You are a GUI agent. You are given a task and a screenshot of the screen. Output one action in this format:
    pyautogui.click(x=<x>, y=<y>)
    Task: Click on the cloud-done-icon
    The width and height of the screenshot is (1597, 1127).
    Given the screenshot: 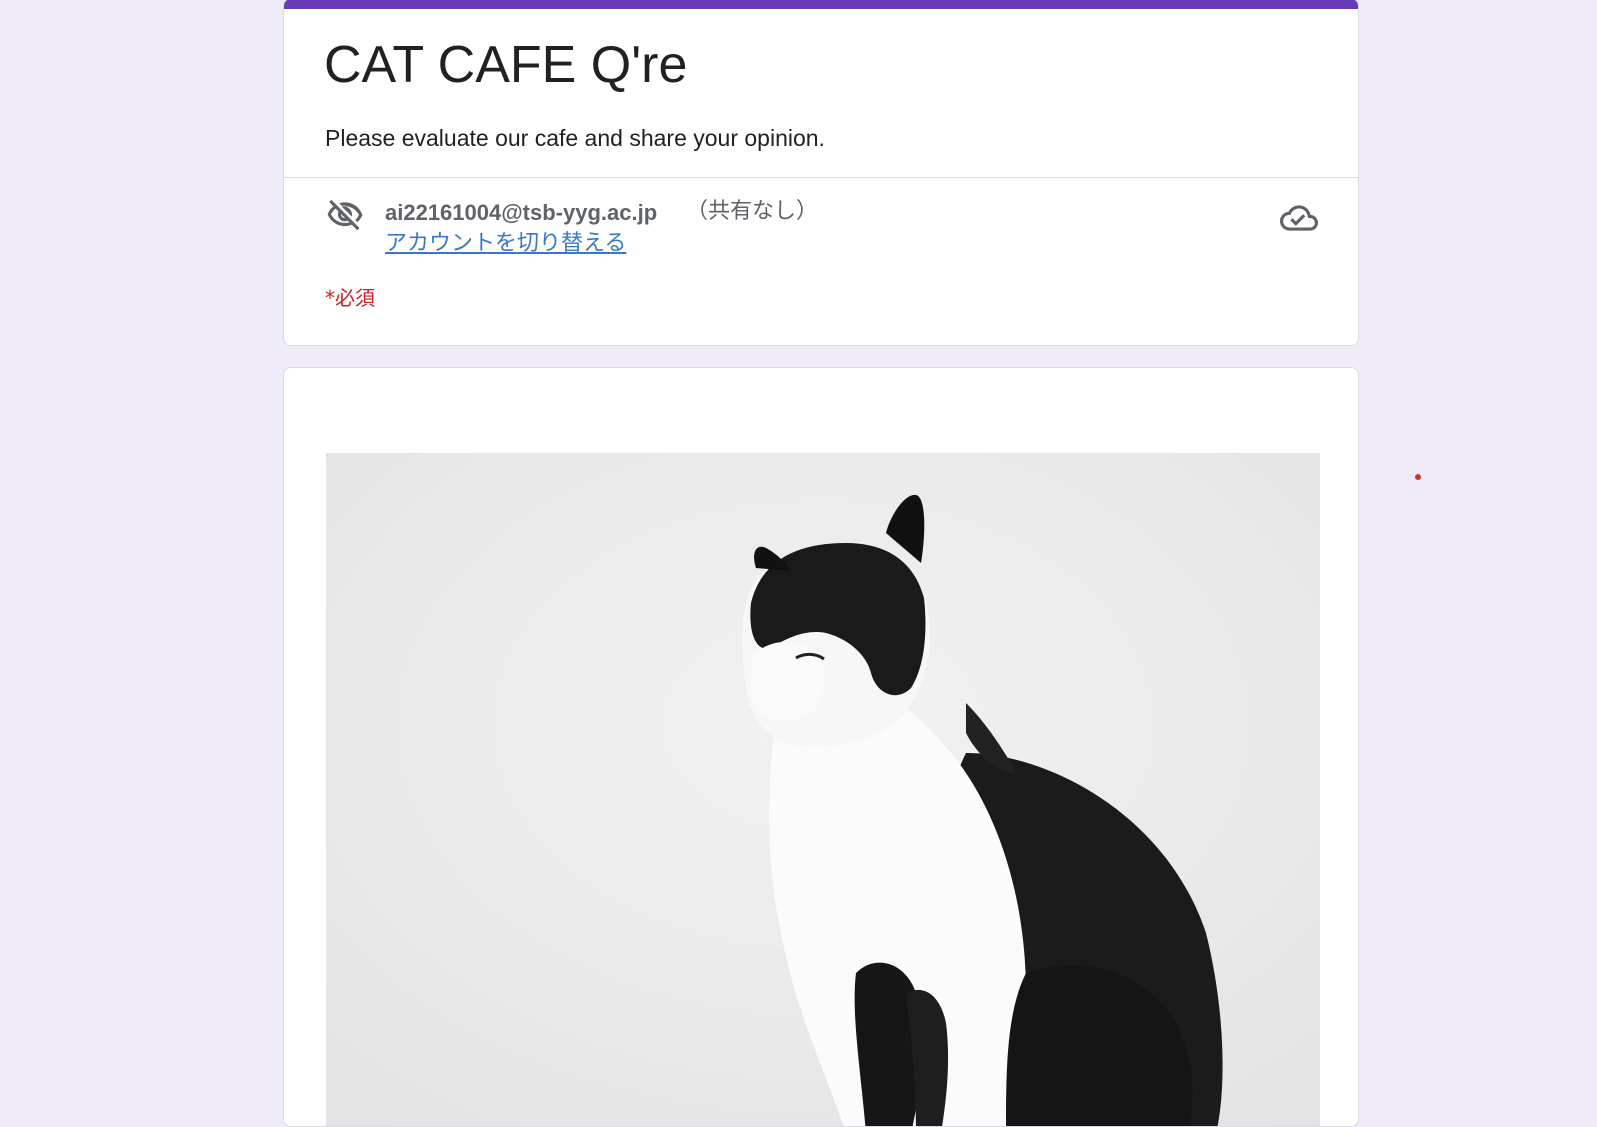 What is the action you would take?
    pyautogui.click(x=1299, y=218)
    